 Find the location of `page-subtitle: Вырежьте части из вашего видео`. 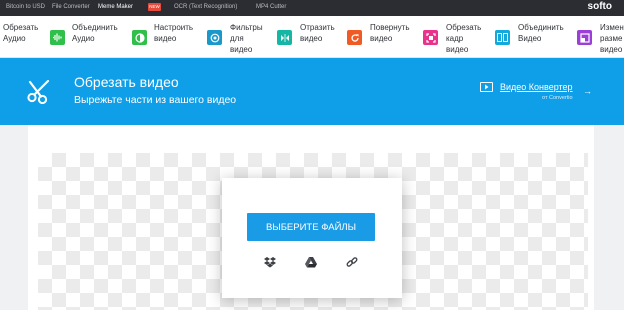

page-subtitle: Вырежьте части из вашего видео is located at coordinates (155, 100).